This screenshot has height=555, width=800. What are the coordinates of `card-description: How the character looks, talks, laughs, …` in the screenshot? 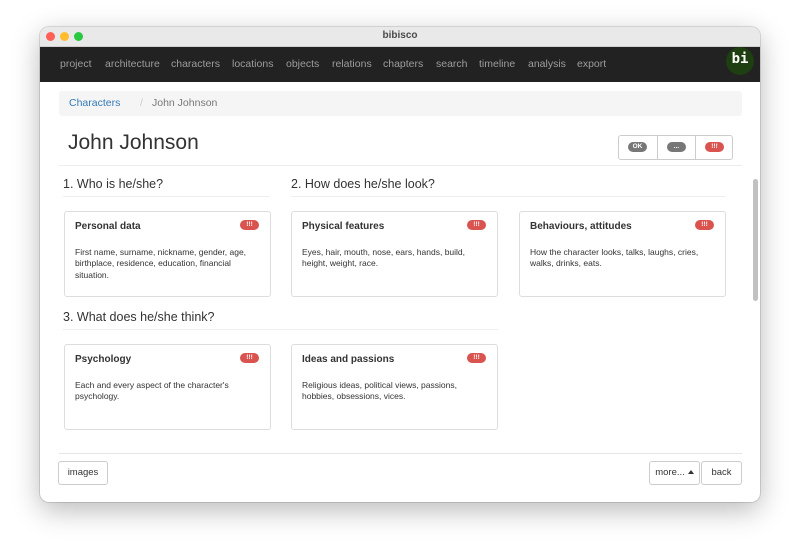 It's located at (614, 258).